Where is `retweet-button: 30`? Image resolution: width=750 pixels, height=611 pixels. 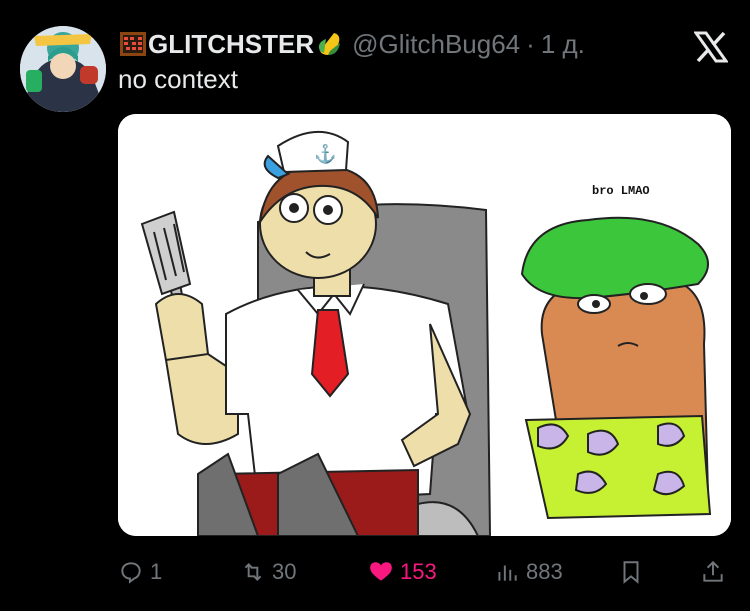
retweet-button: 30 is located at coordinates (268, 572).